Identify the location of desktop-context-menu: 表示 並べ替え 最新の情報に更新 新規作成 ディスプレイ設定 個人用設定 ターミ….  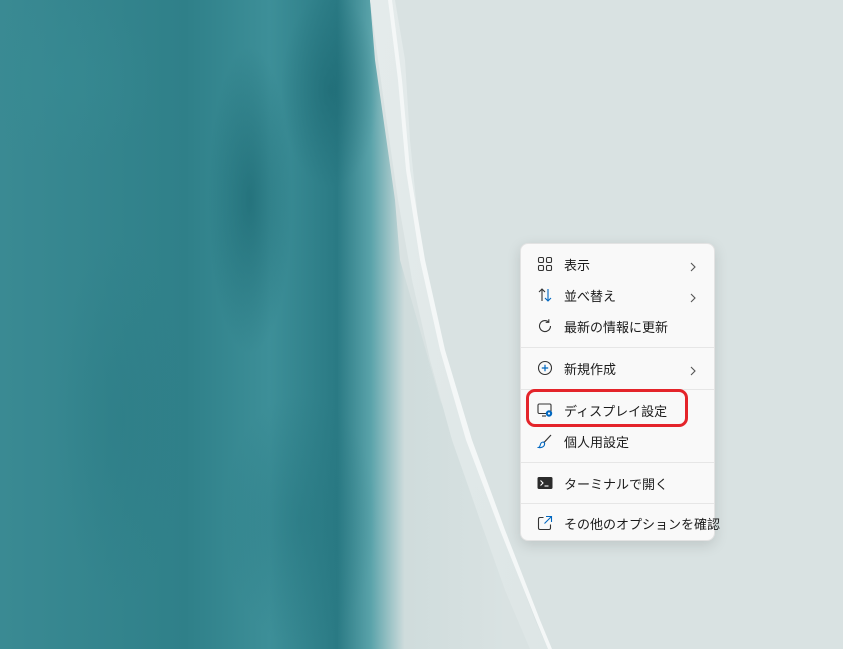
(620, 392).